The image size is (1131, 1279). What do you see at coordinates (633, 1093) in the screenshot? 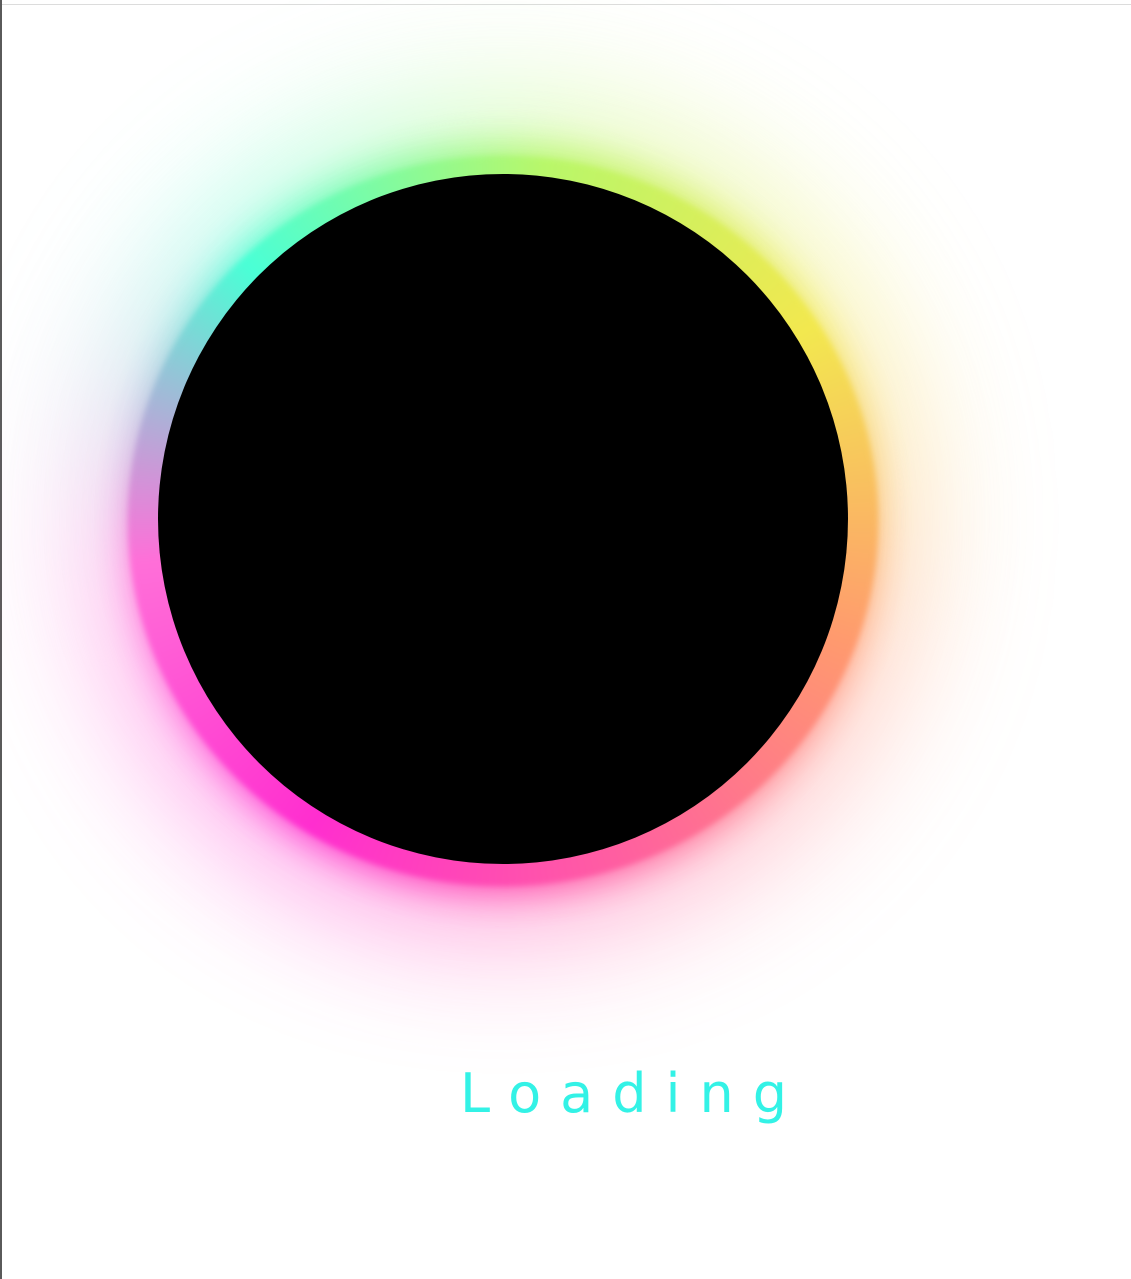
I see `loading-label: Loading` at bounding box center [633, 1093].